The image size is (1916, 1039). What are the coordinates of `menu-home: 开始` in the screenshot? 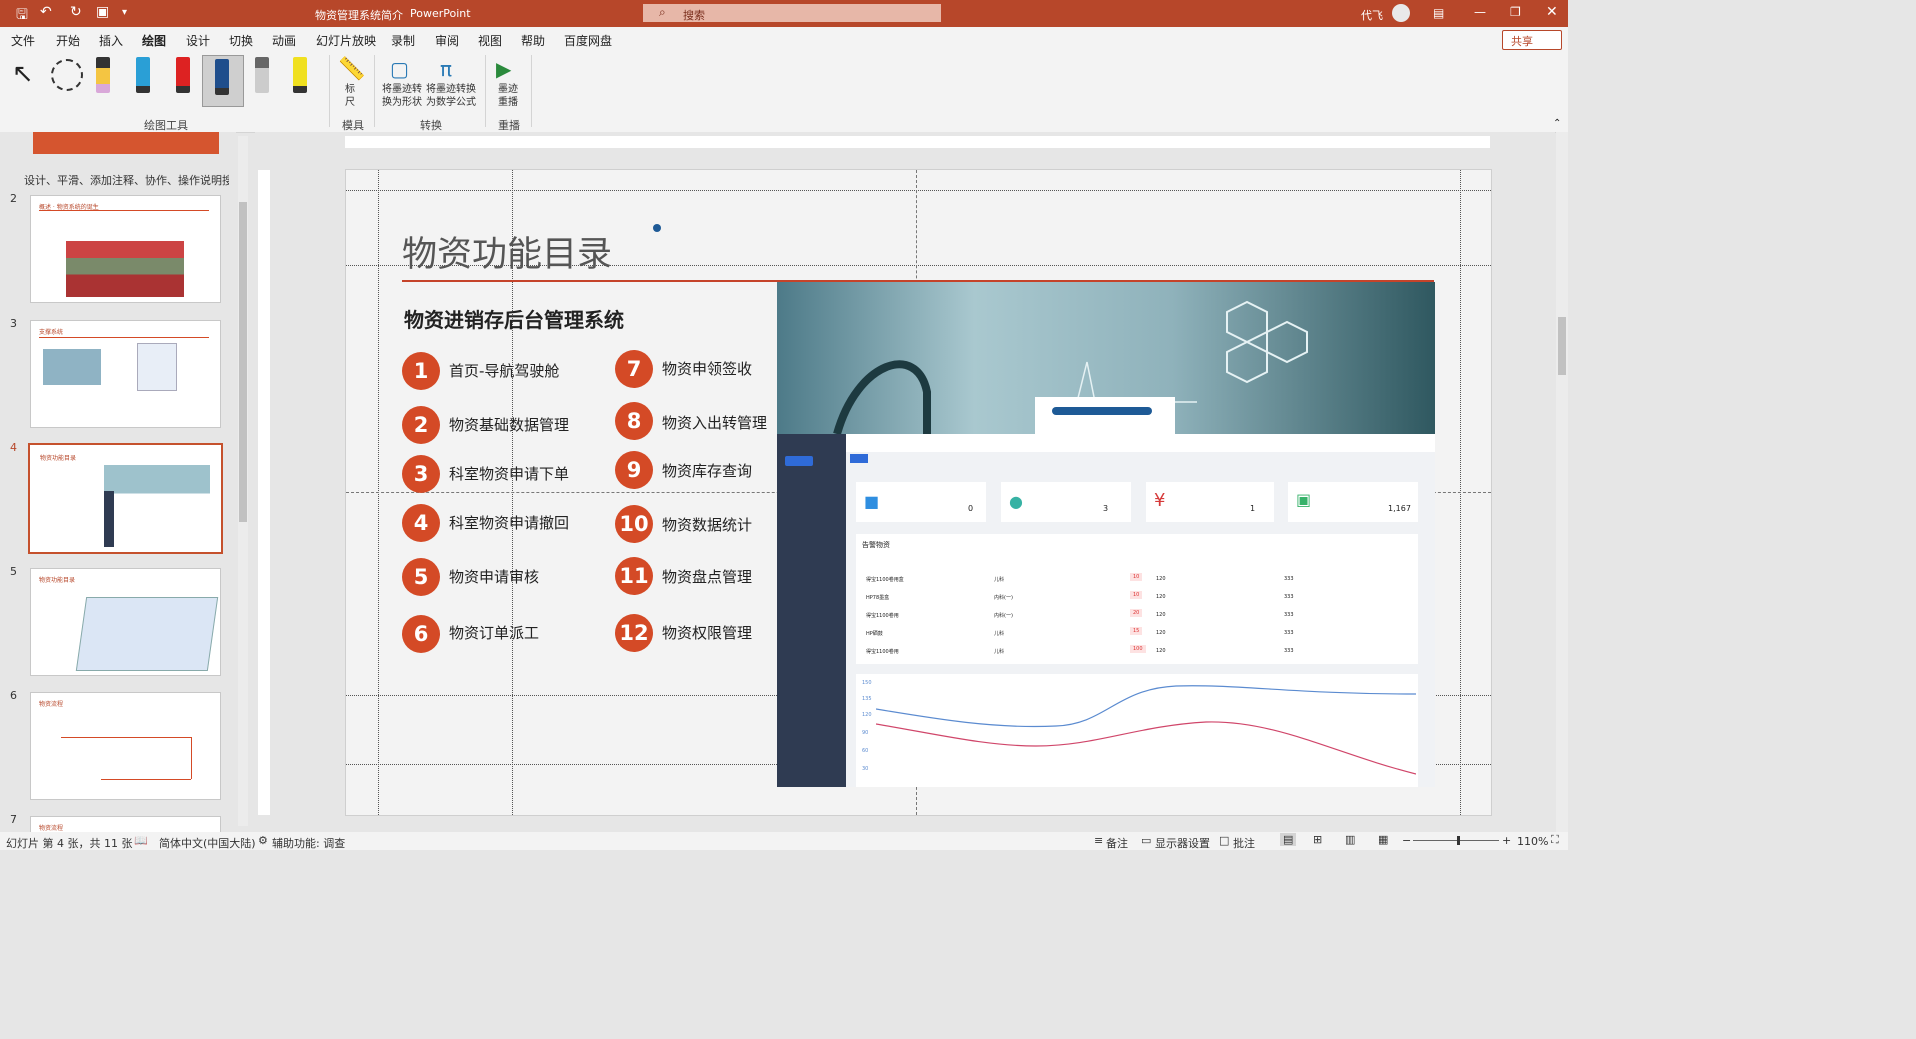 It's located at (68, 40).